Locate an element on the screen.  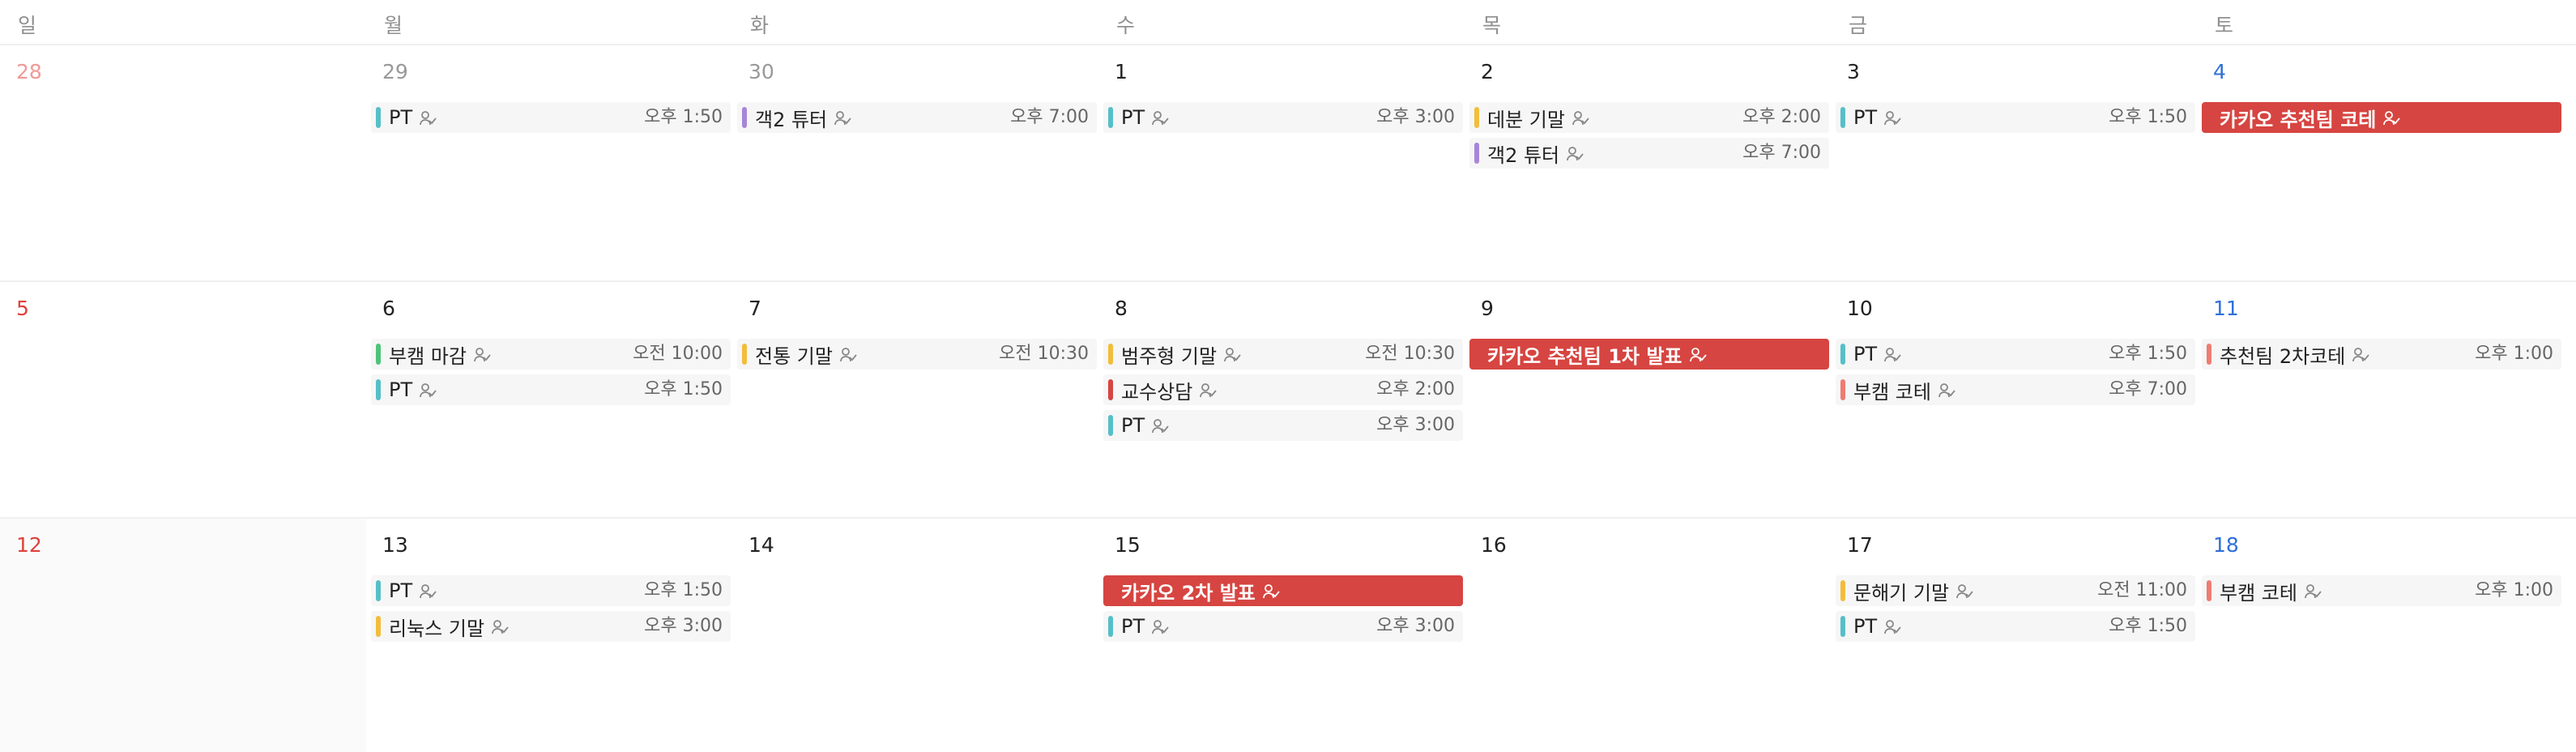
day-events: 추천팀 2차코테 오후 1:00 is located at coordinates (2380, 356).